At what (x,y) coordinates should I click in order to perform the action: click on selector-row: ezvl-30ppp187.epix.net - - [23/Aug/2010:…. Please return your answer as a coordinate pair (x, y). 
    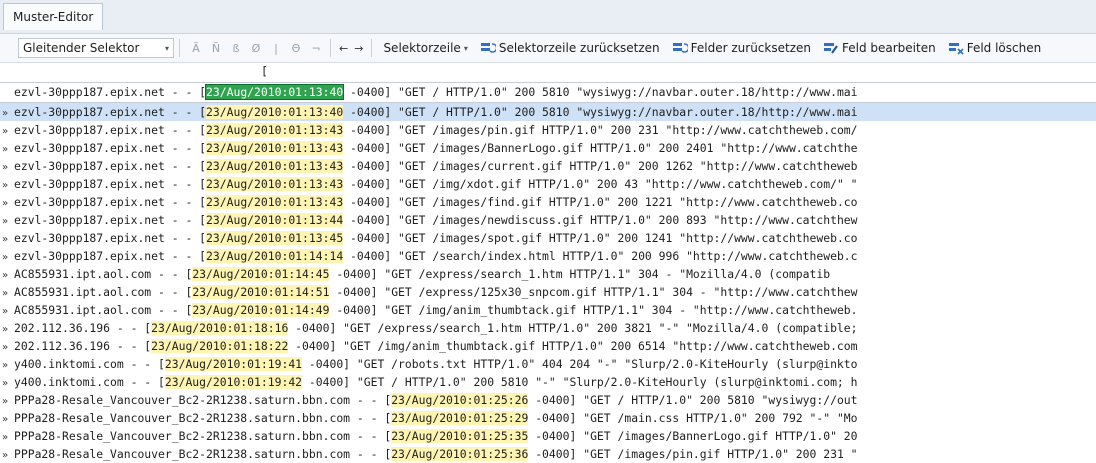
    Looking at the image, I should click on (548, 93).